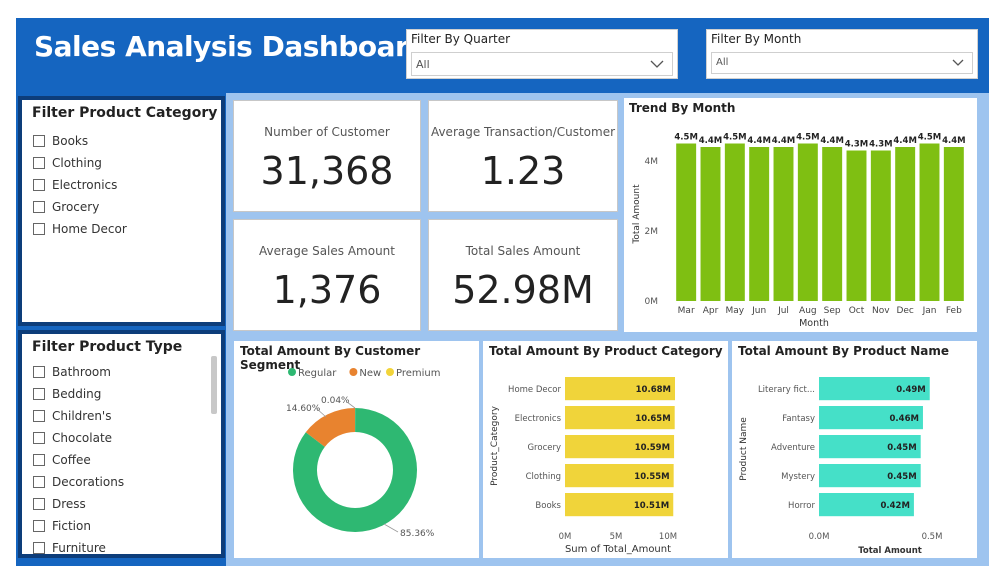  I want to click on type-filter-scrollbar, so click(214, 385).